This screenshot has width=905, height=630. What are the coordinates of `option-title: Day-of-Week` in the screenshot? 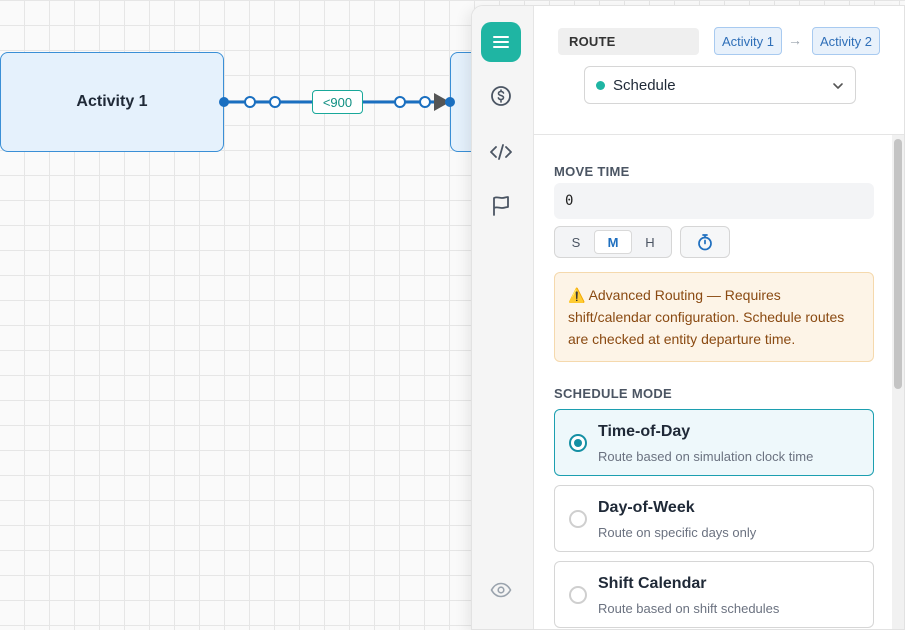 It's located at (646, 507).